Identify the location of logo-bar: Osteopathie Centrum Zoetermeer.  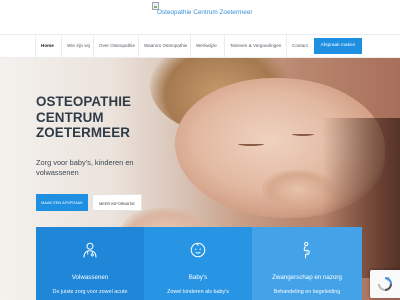
(200, 17).